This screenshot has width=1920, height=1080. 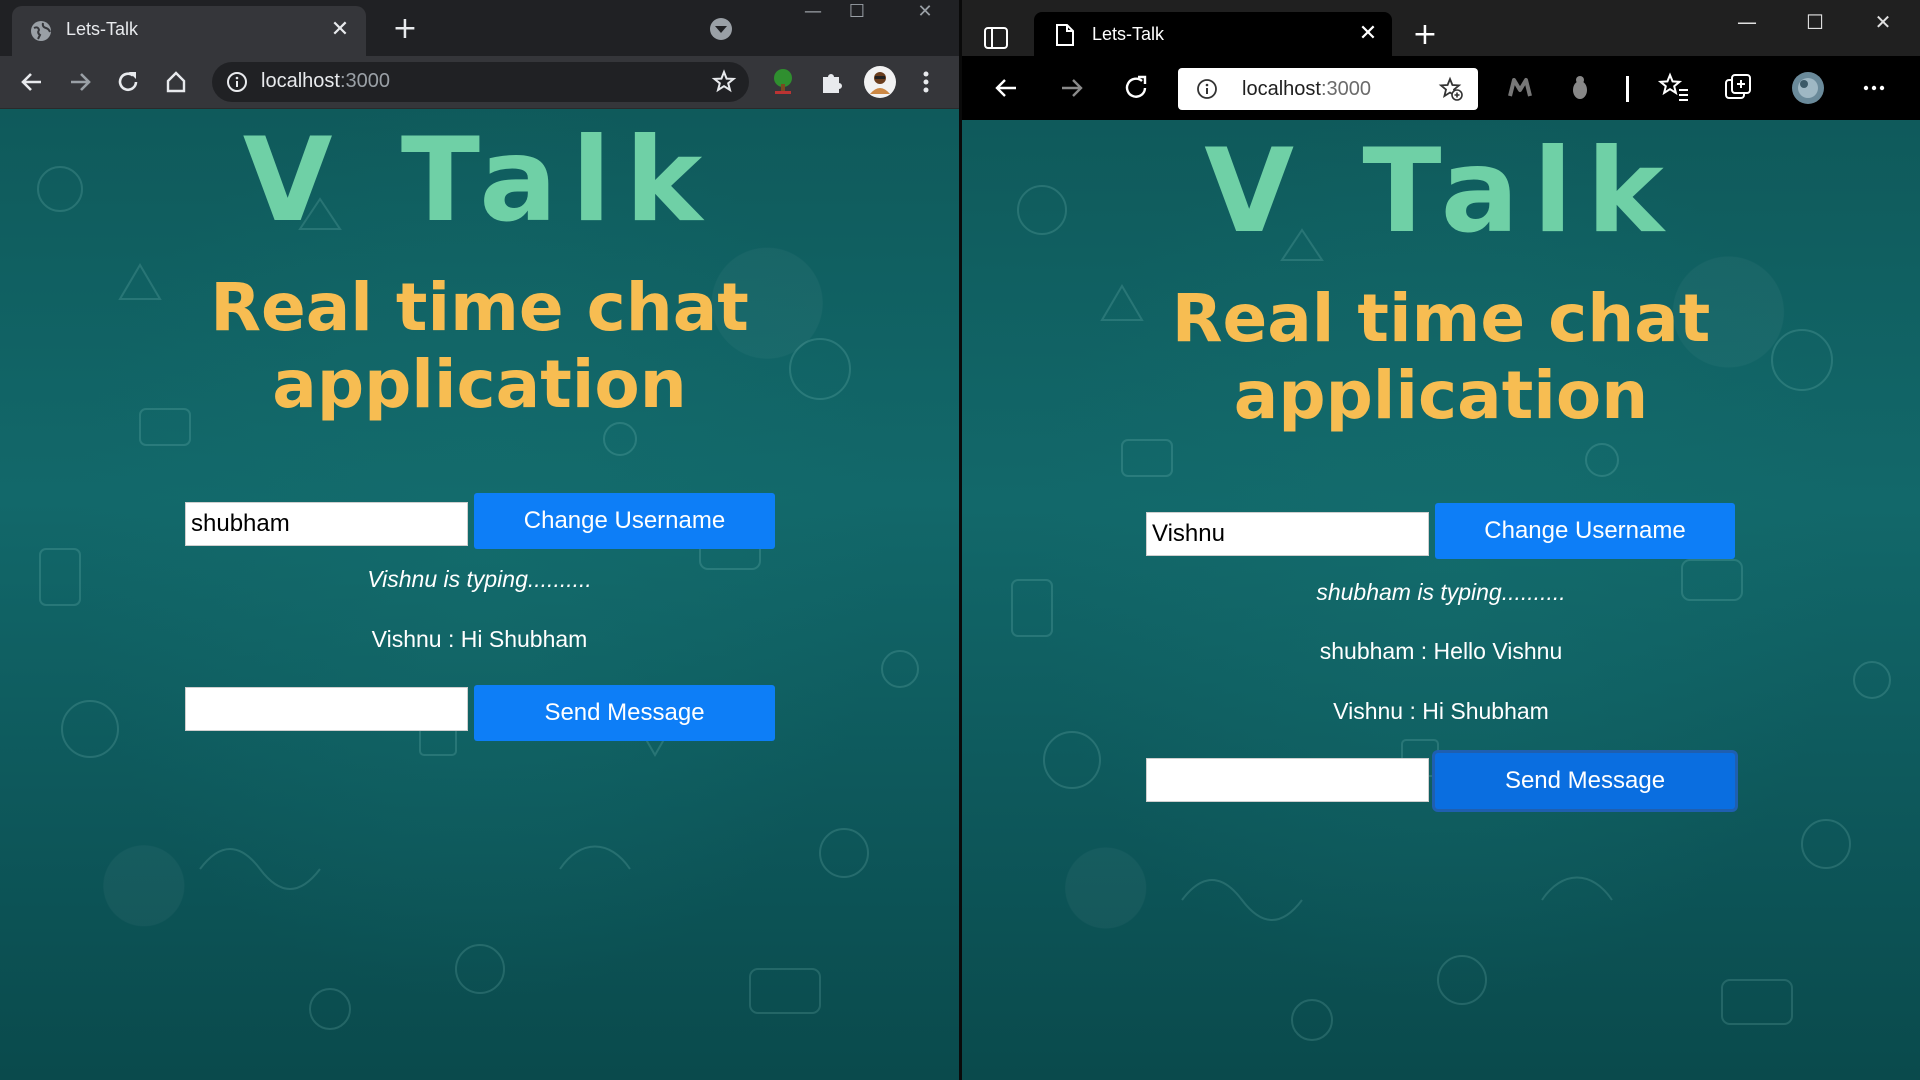 What do you see at coordinates (1520, 88) in the screenshot?
I see `extension-icon` at bounding box center [1520, 88].